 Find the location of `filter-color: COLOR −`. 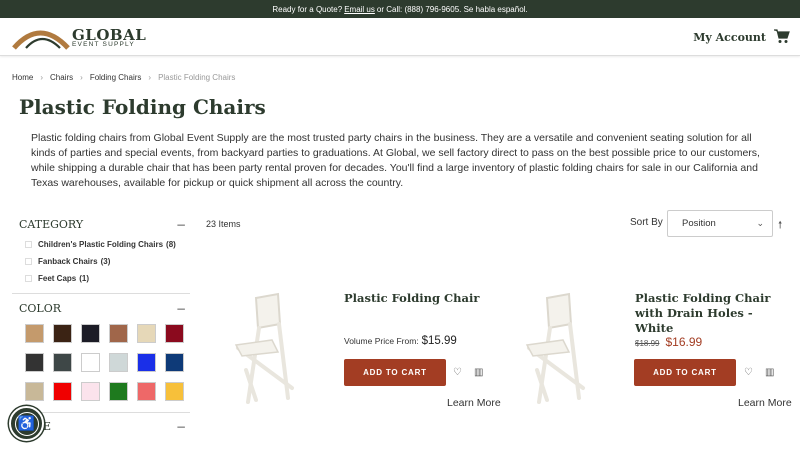

filter-color: COLOR − is located at coordinates (104, 351).